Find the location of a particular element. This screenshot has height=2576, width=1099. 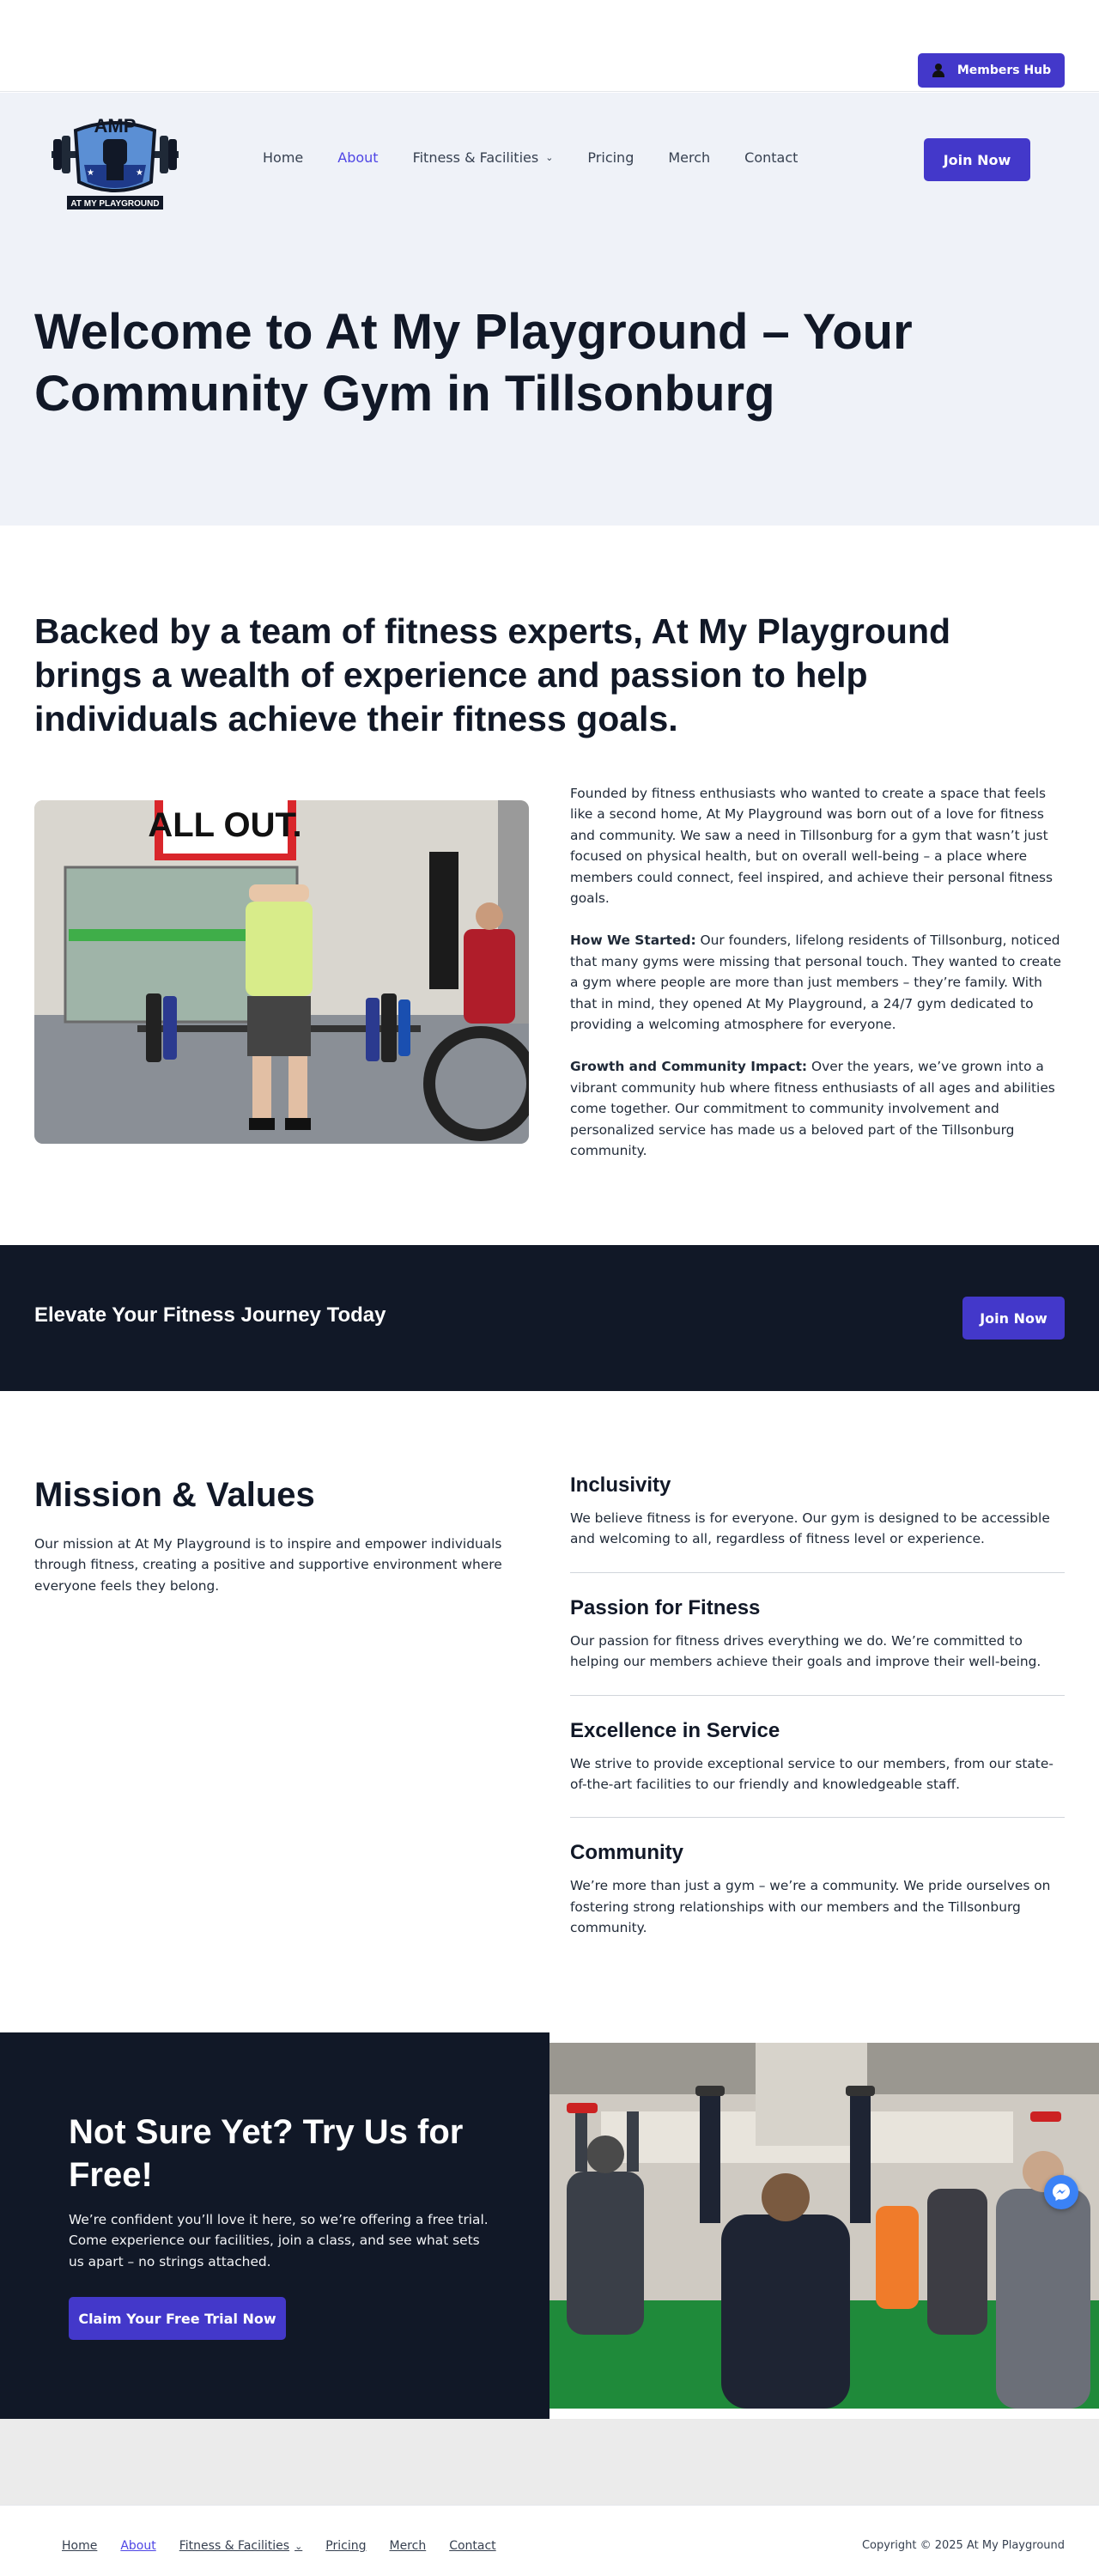

footer-link-contact: Contact is located at coordinates (472, 2546).